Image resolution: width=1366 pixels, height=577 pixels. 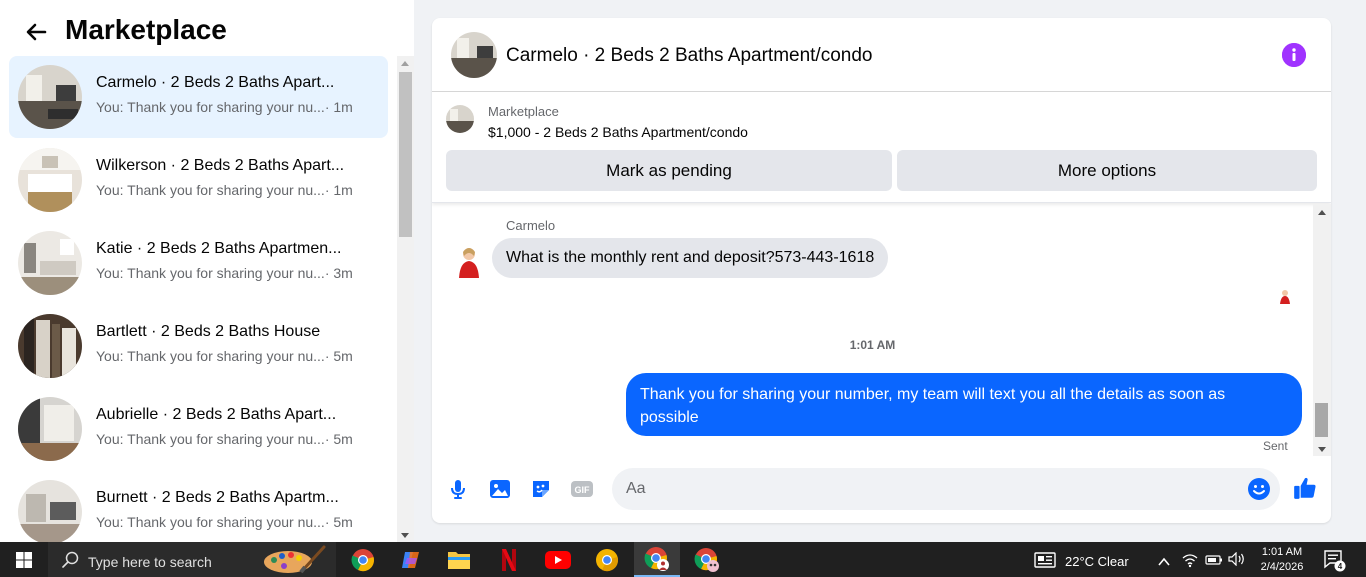 I want to click on like-thumbs-up-icon, so click(x=1305, y=488).